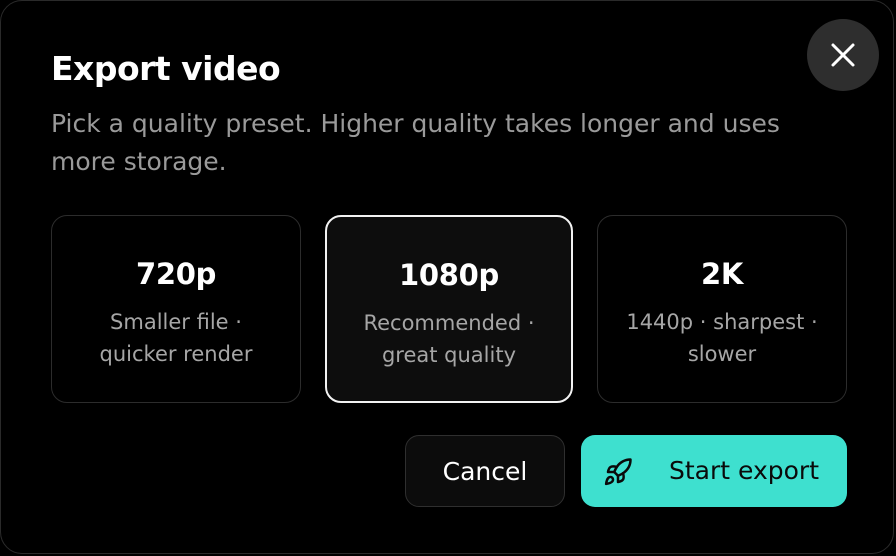 The width and height of the screenshot is (896, 556). I want to click on preset-name: 1080p, so click(449, 275).